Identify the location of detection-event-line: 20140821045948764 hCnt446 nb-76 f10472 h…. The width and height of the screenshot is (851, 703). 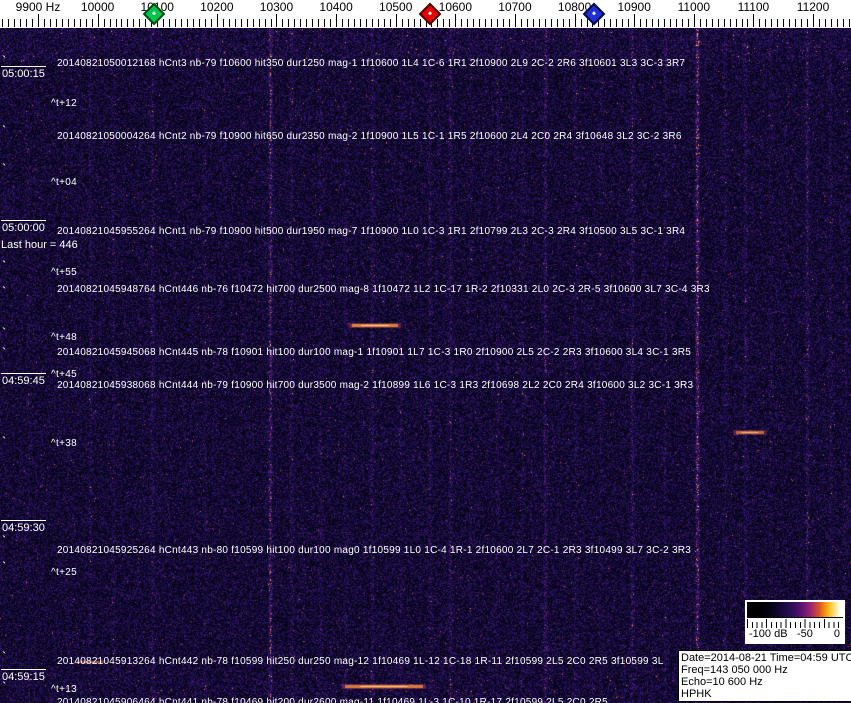
(383, 289).